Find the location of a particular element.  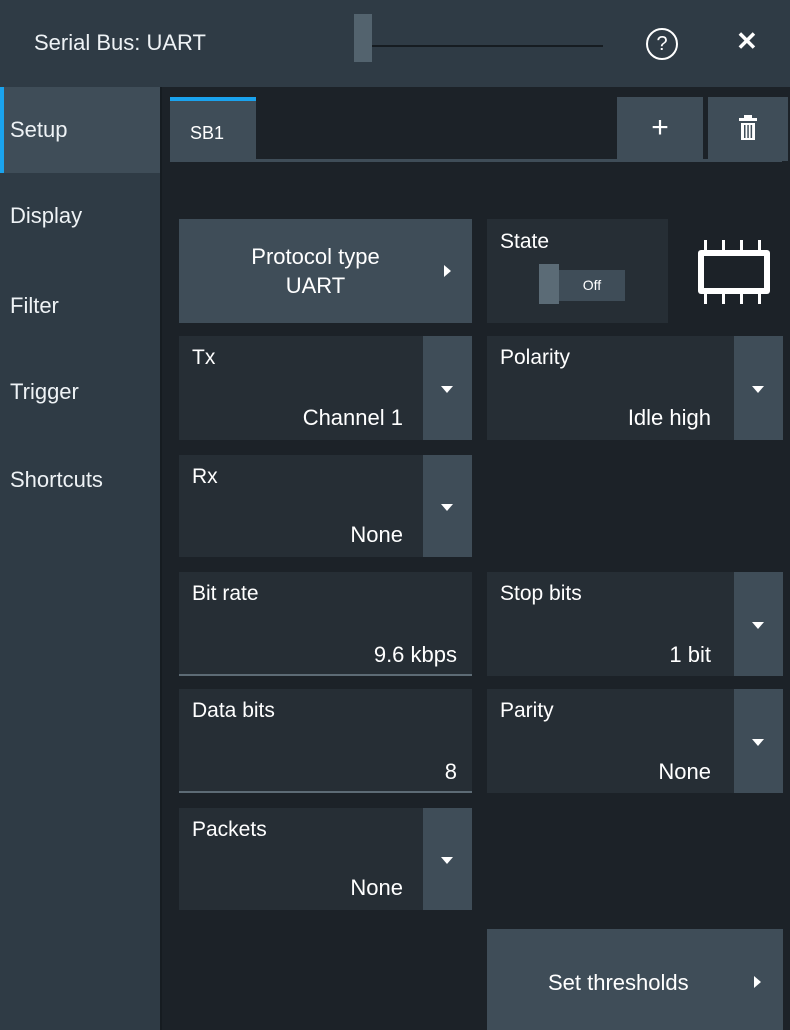

parity-value: None is located at coordinates (684, 771).